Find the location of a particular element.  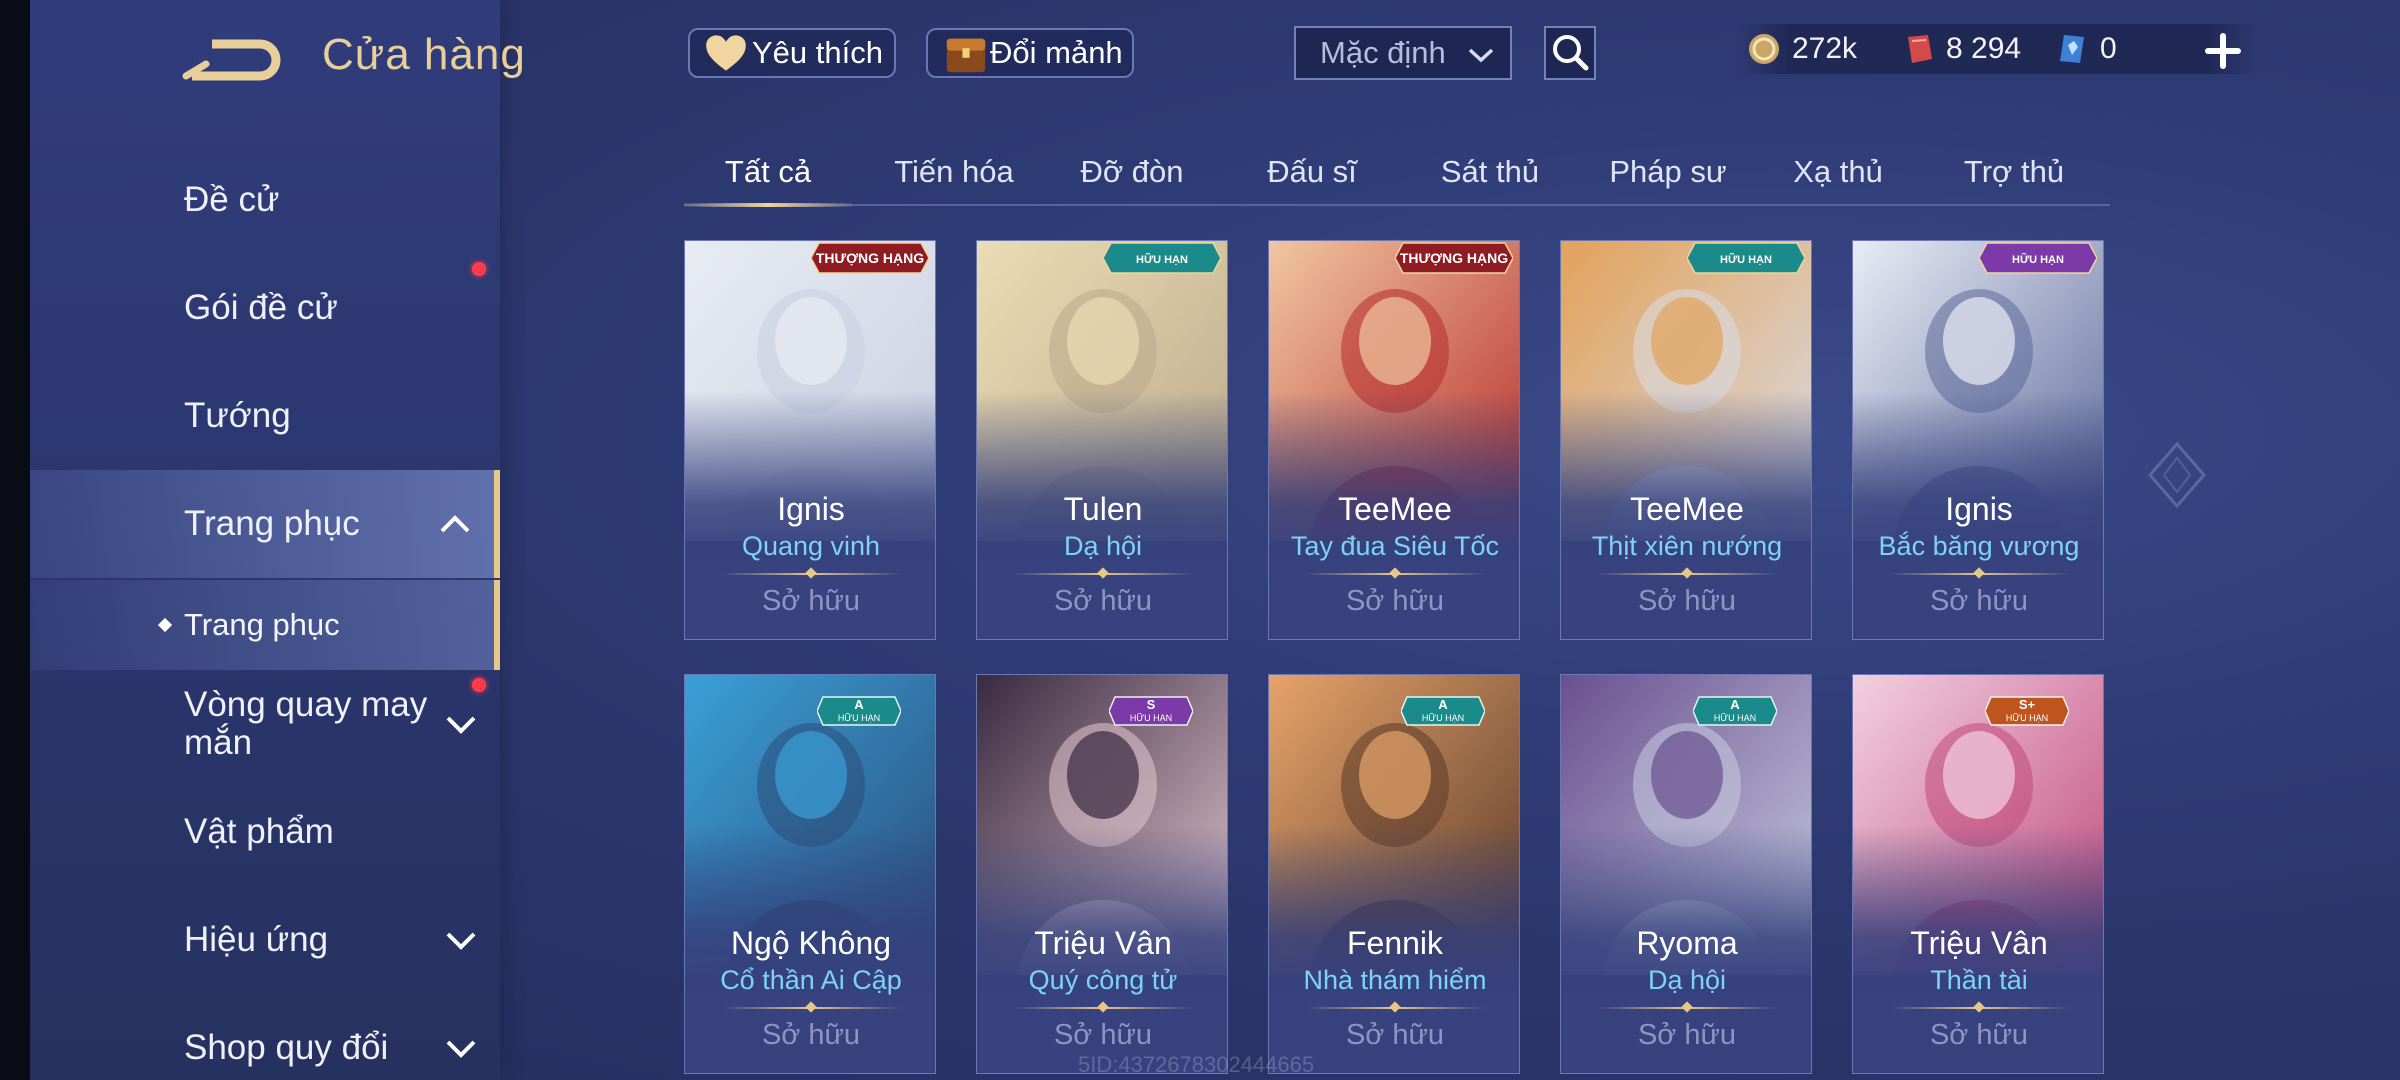

tab-all: Tất cả is located at coordinates (768, 173).